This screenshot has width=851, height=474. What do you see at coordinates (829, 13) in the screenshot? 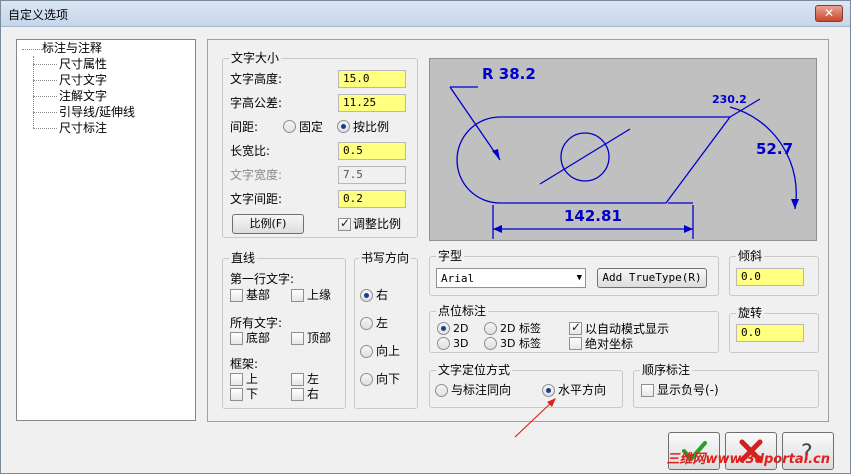
I see `close-button: ✕` at bounding box center [829, 13].